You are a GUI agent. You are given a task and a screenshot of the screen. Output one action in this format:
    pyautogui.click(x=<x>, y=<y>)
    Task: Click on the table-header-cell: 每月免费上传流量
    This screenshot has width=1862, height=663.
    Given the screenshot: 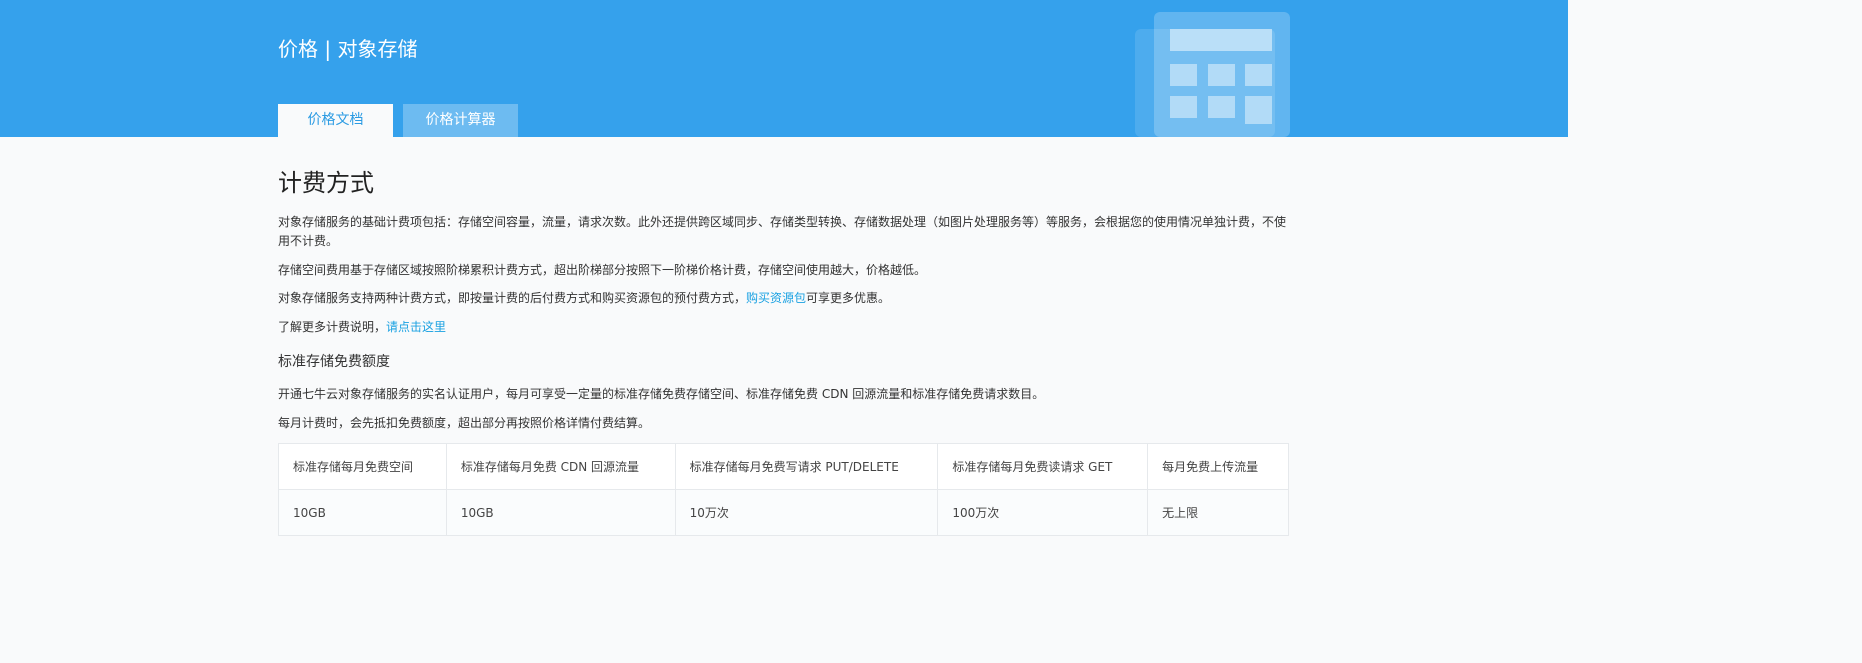 What is the action you would take?
    pyautogui.click(x=1218, y=466)
    